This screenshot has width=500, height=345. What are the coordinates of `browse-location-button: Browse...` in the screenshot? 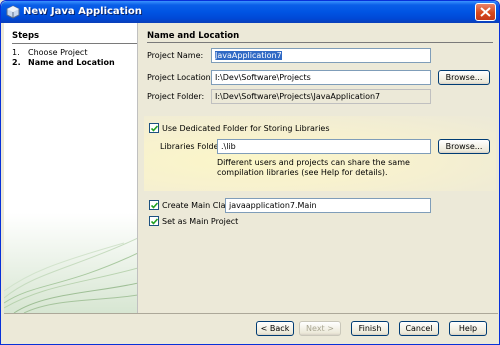 It's located at (464, 77).